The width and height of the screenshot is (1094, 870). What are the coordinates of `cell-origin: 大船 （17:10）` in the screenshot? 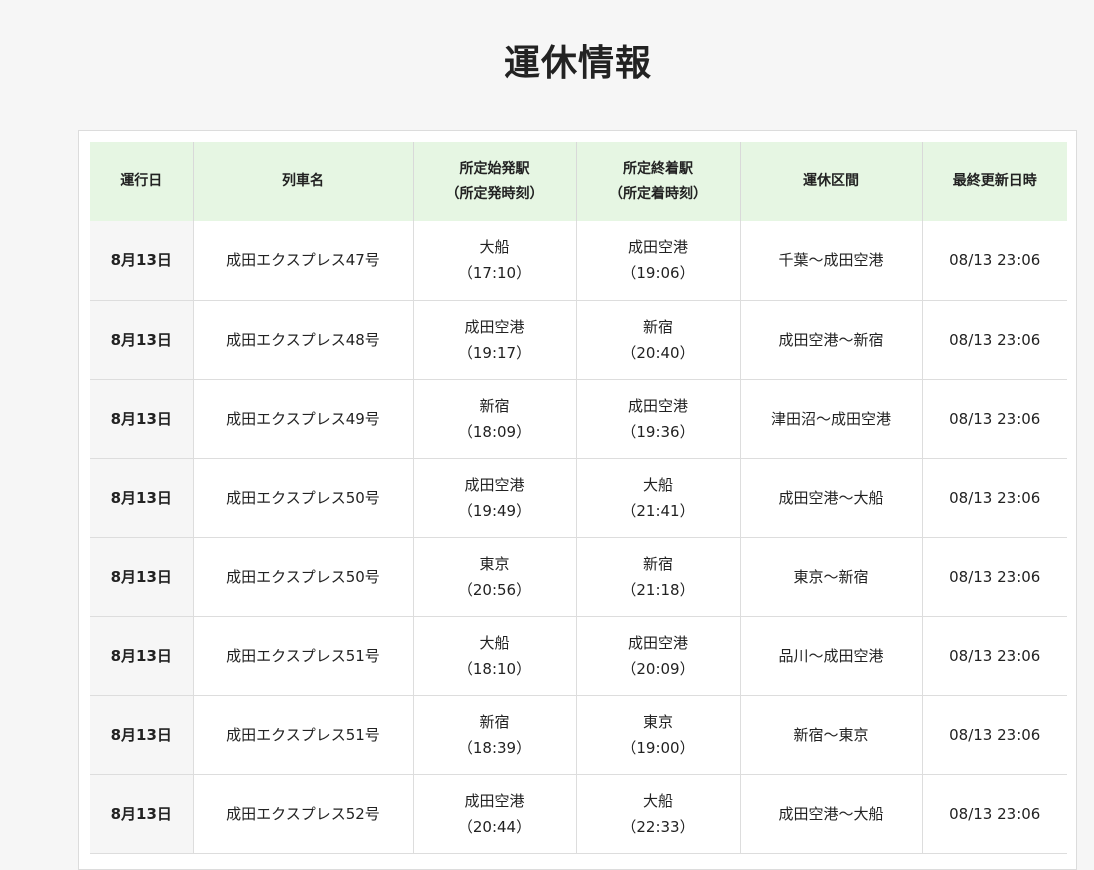 It's located at (495, 261).